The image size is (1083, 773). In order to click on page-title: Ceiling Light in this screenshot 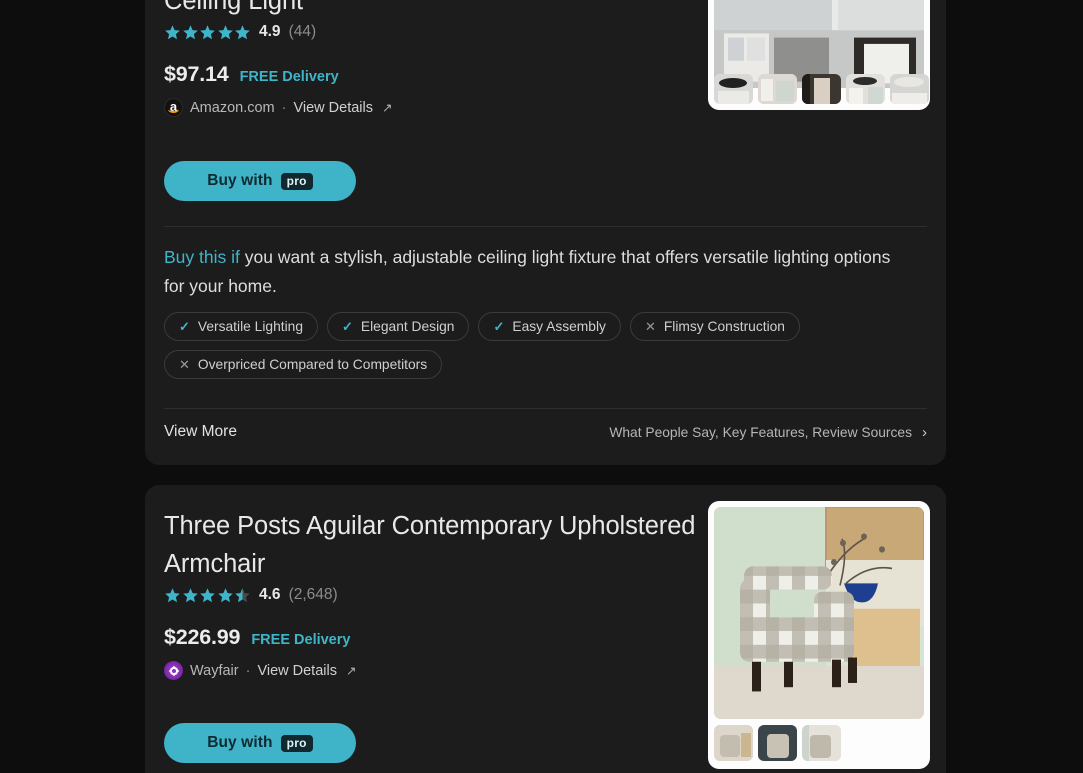, I will do `click(234, 7)`.